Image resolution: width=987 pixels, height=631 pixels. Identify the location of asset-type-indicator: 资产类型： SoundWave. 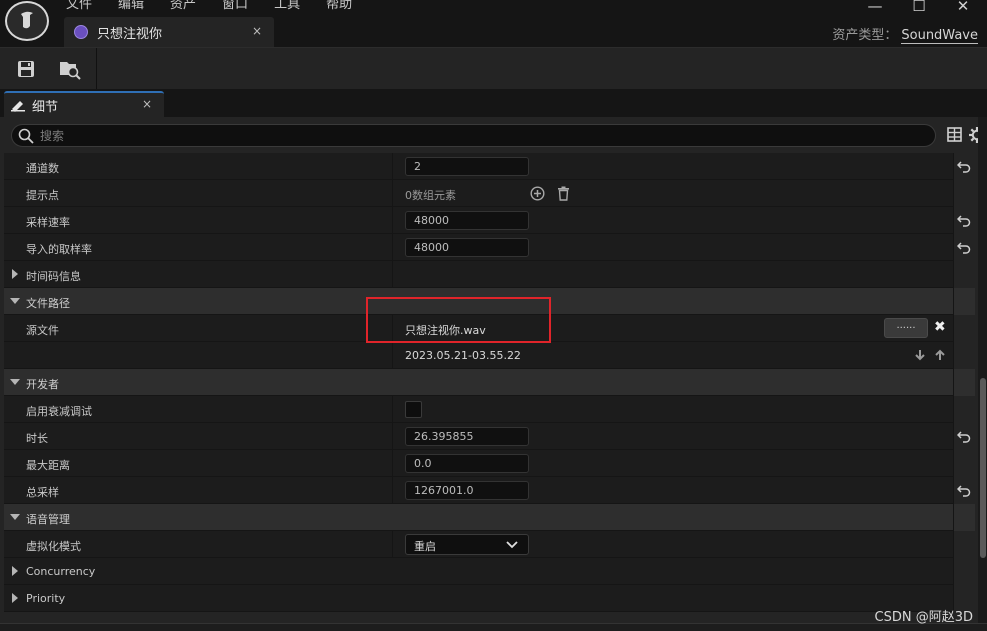
(905, 34).